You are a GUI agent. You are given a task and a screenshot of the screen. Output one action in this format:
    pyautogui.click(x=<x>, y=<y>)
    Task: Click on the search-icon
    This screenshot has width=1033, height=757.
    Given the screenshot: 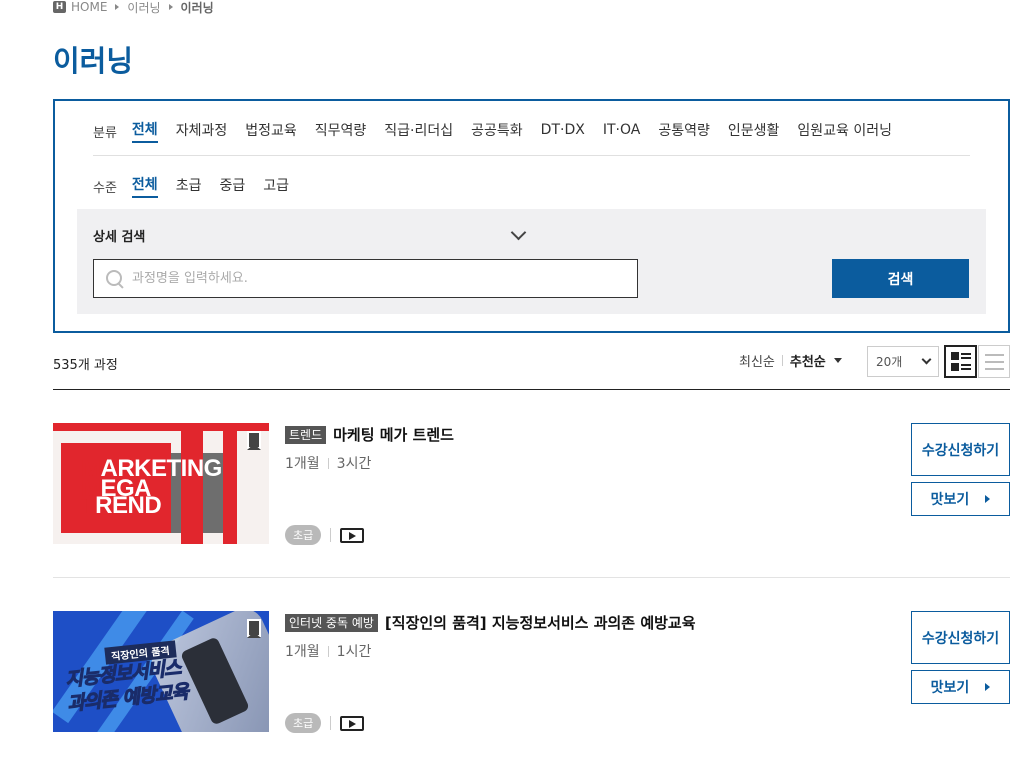 What is the action you would take?
    pyautogui.click(x=115, y=278)
    